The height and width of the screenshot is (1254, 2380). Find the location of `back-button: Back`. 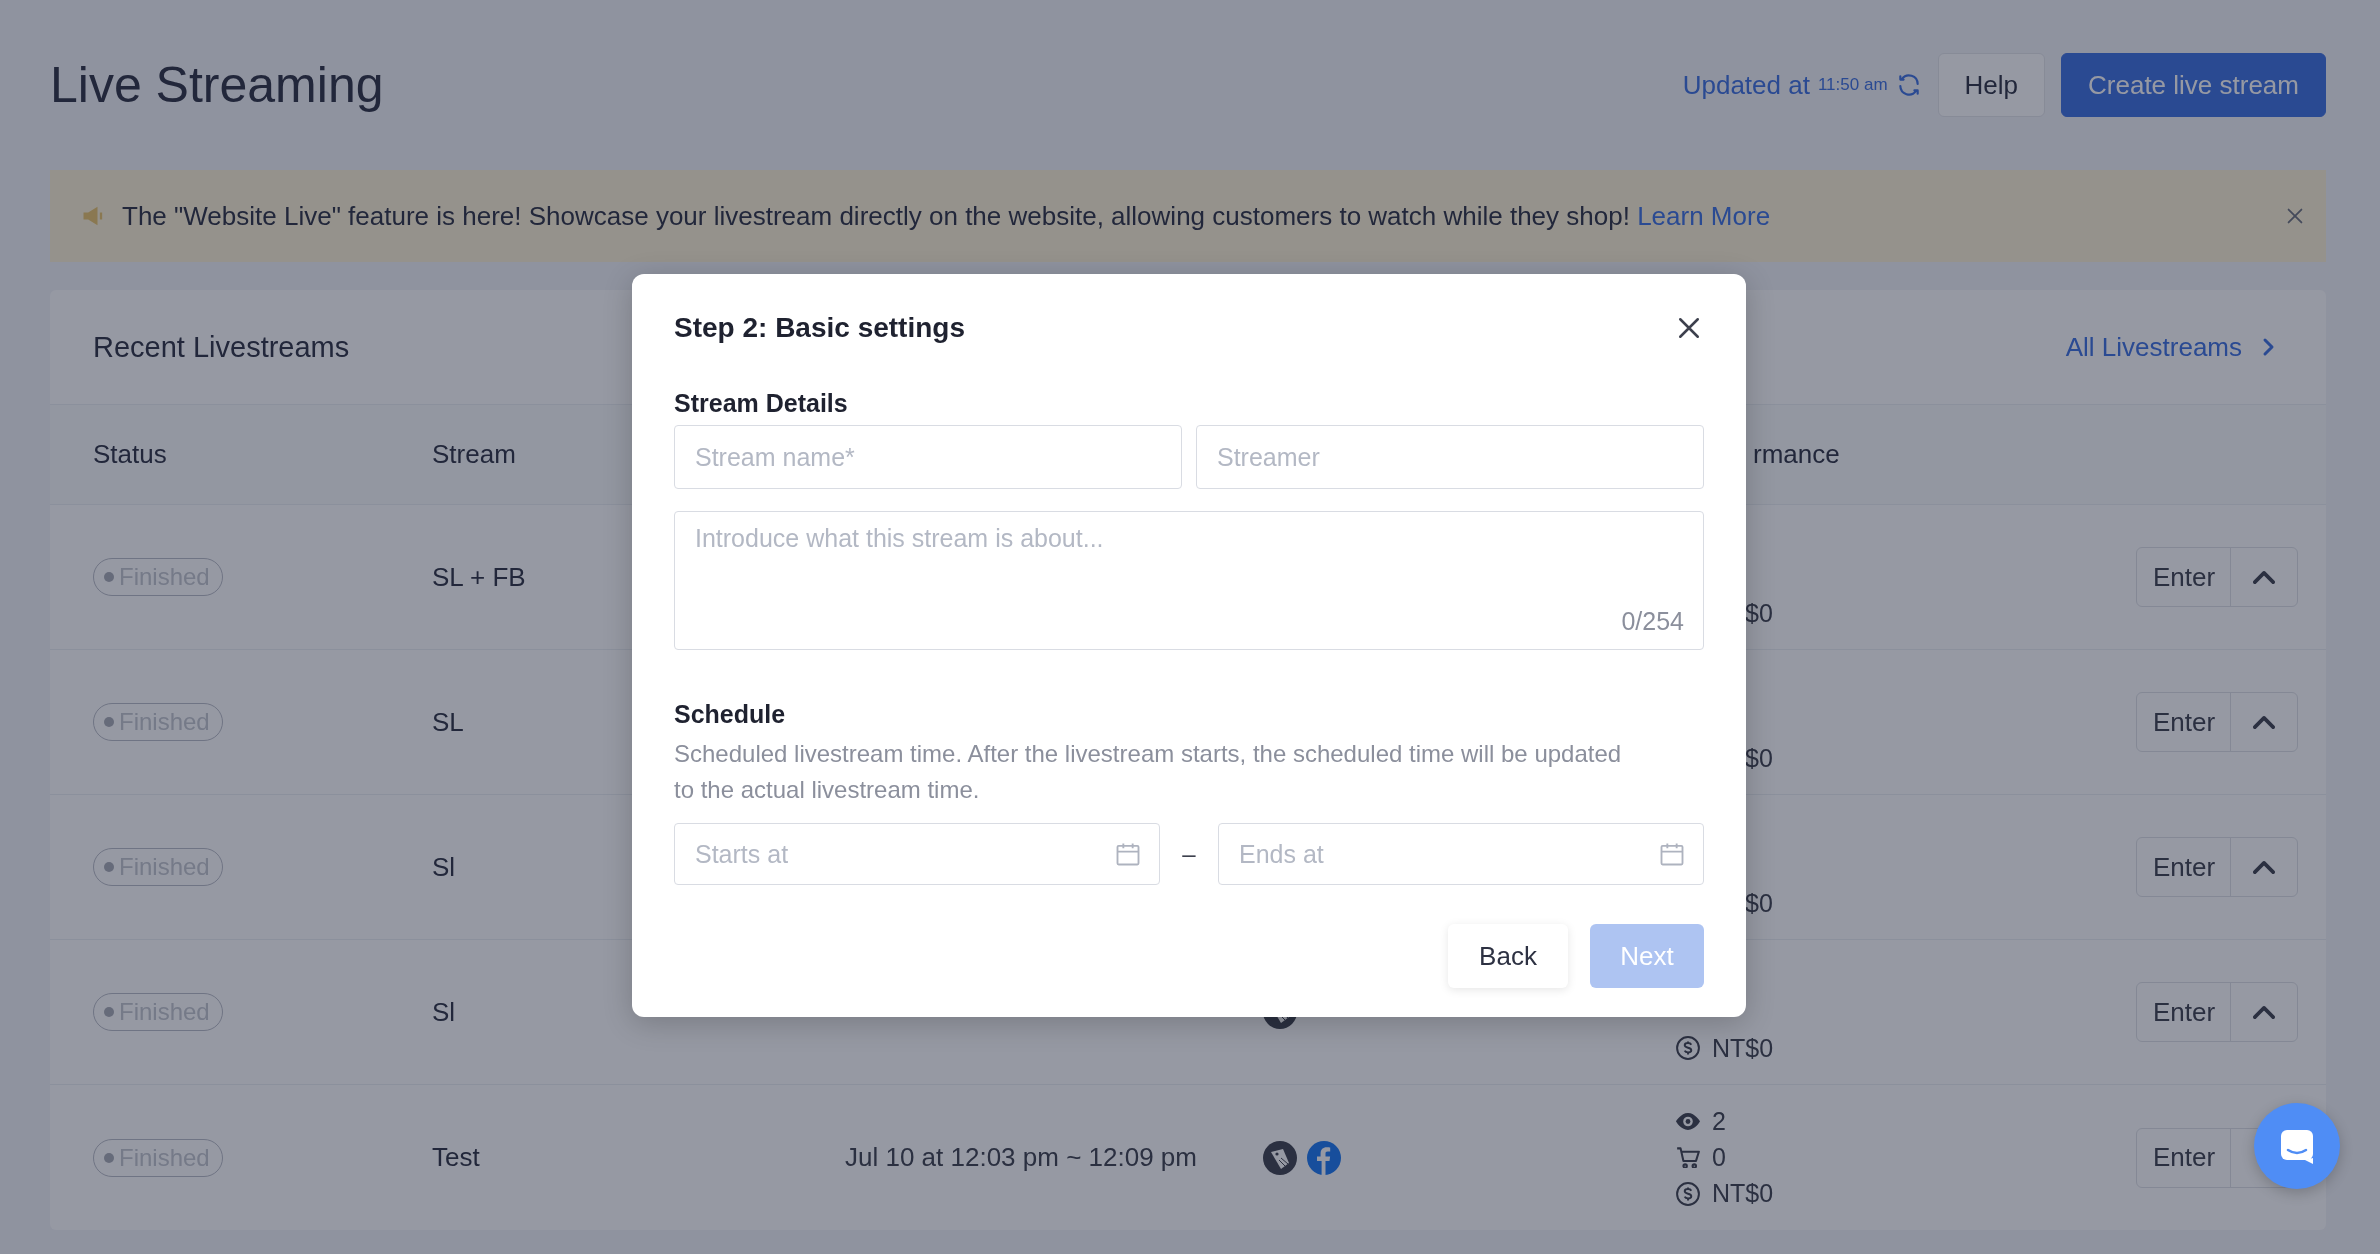

back-button: Back is located at coordinates (1508, 956).